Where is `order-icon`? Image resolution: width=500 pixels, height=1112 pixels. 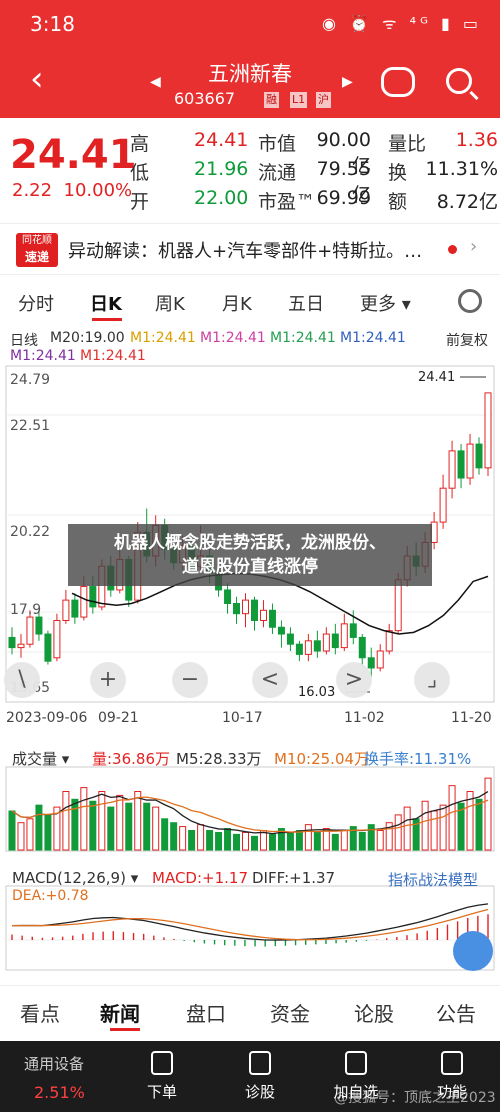 order-icon is located at coordinates (162, 1063).